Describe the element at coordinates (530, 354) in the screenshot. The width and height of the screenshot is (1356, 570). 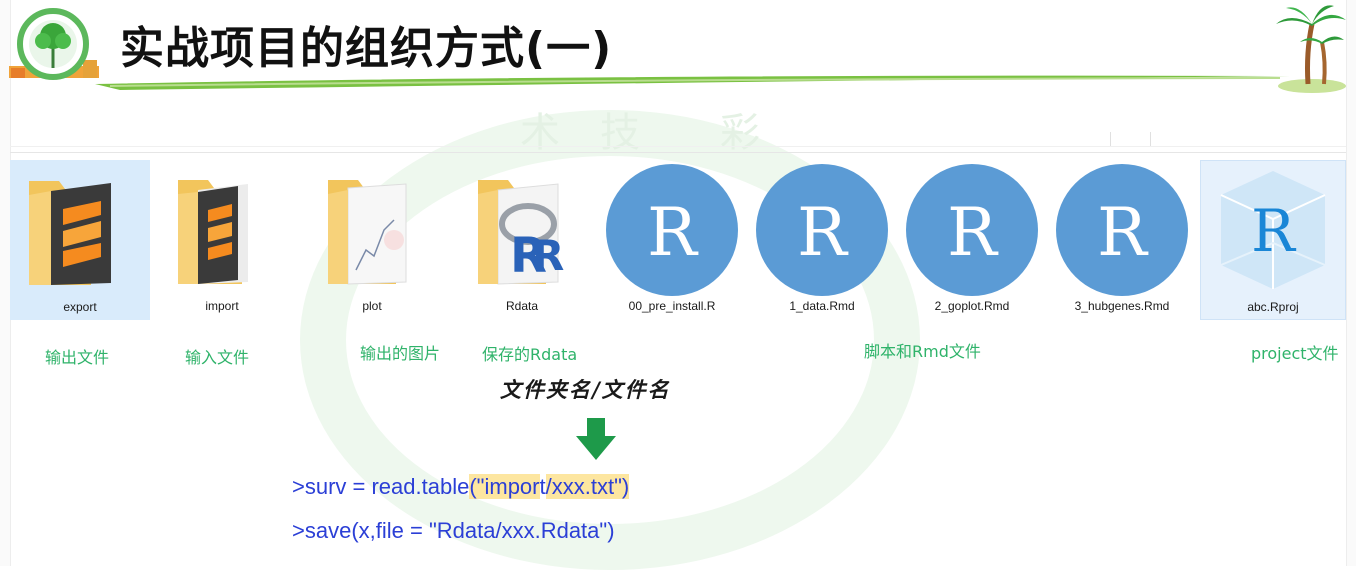
I see `caption-rdata: 保存的Rdata` at that location.